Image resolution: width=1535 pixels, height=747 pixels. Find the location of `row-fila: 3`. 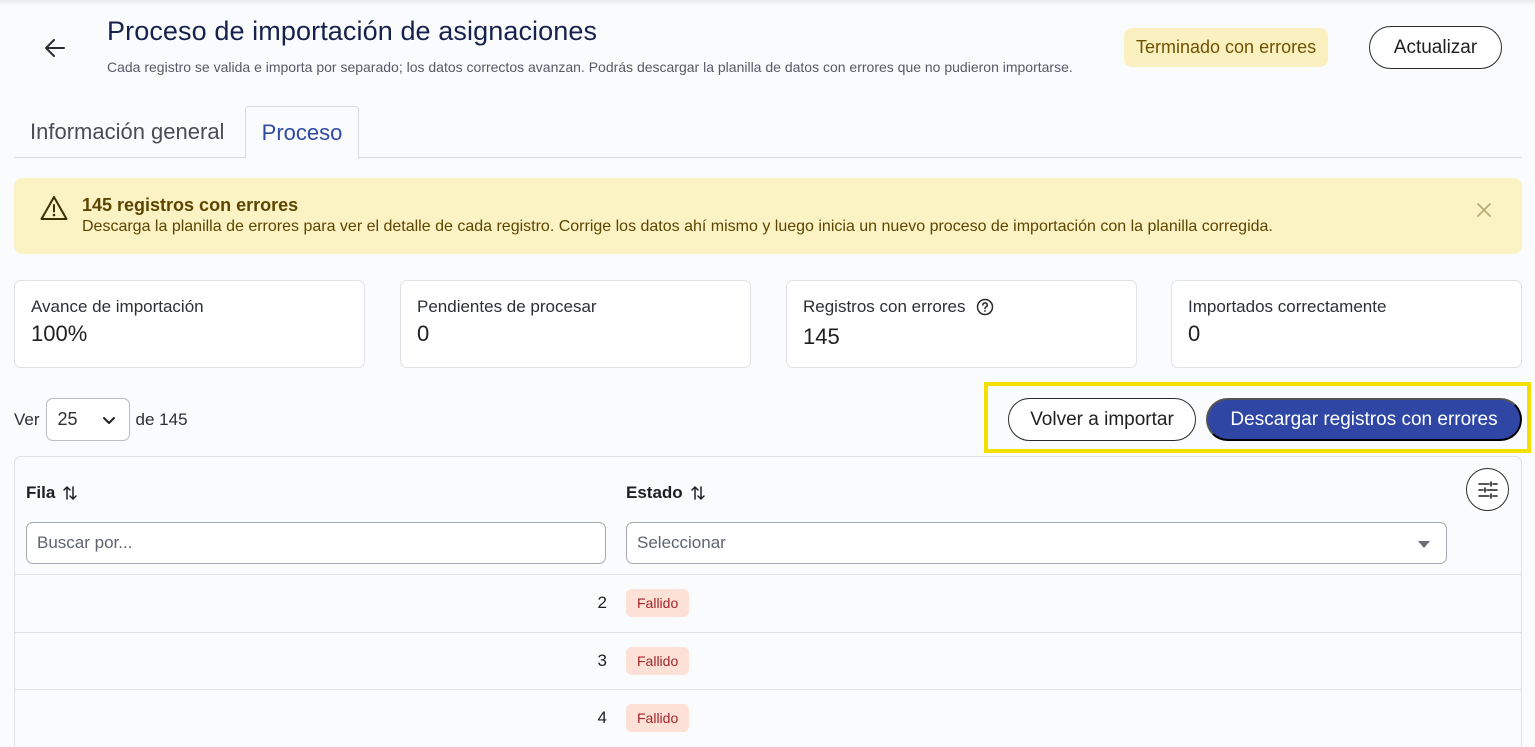

row-fila: 3 is located at coordinates (602, 660).